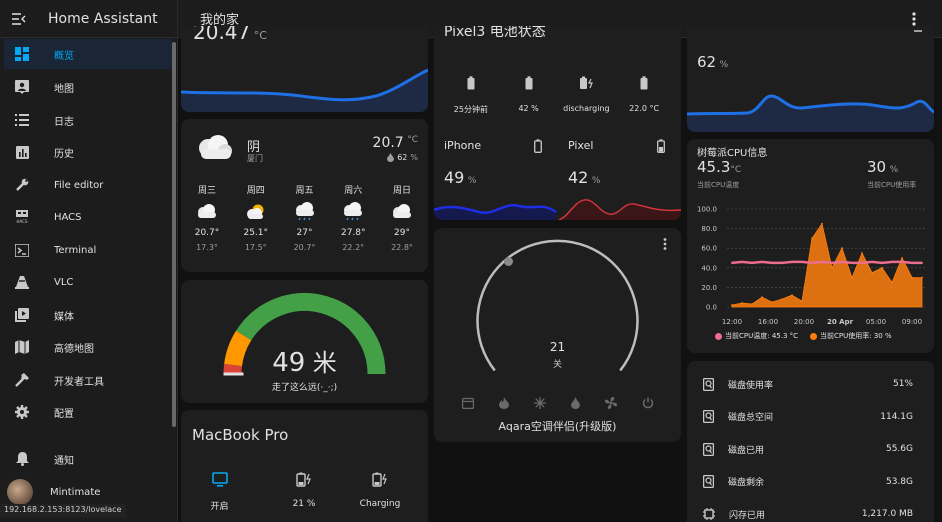  Describe the element at coordinates (255, 191) in the screenshot. I see `forecast-day-name: 周四` at that location.